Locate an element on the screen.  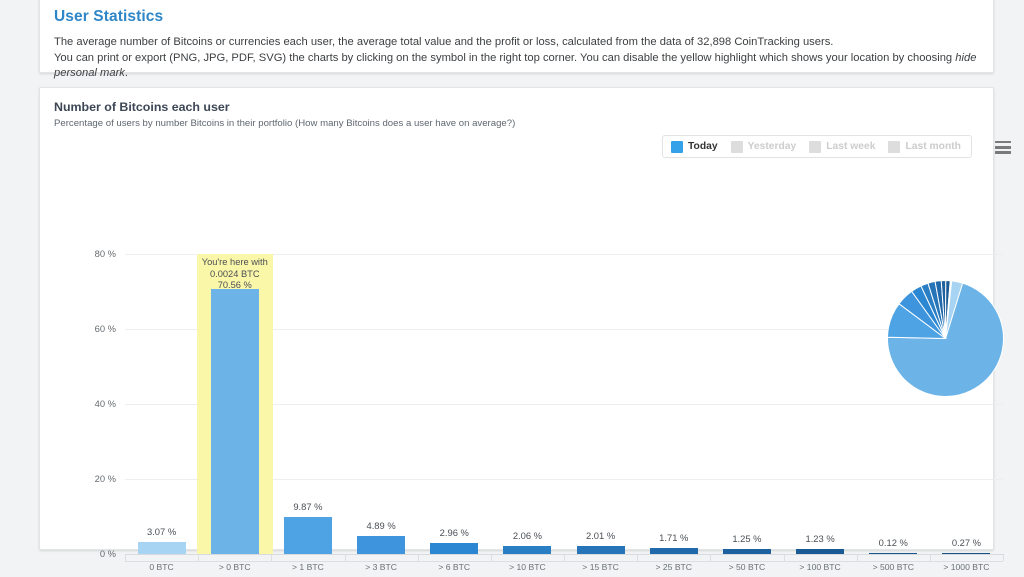
personal-mark-line-3: 70.56 % is located at coordinates (234, 285).